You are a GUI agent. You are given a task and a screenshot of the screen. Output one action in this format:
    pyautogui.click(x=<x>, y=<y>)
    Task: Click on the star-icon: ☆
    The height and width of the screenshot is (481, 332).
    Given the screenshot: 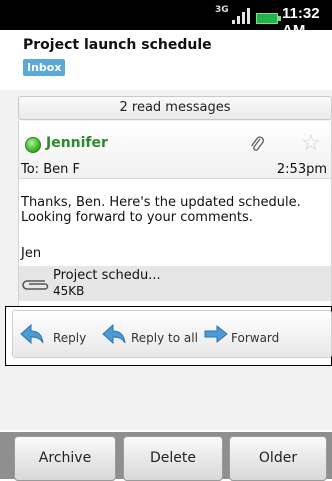 What is the action you would take?
    pyautogui.click(x=311, y=143)
    